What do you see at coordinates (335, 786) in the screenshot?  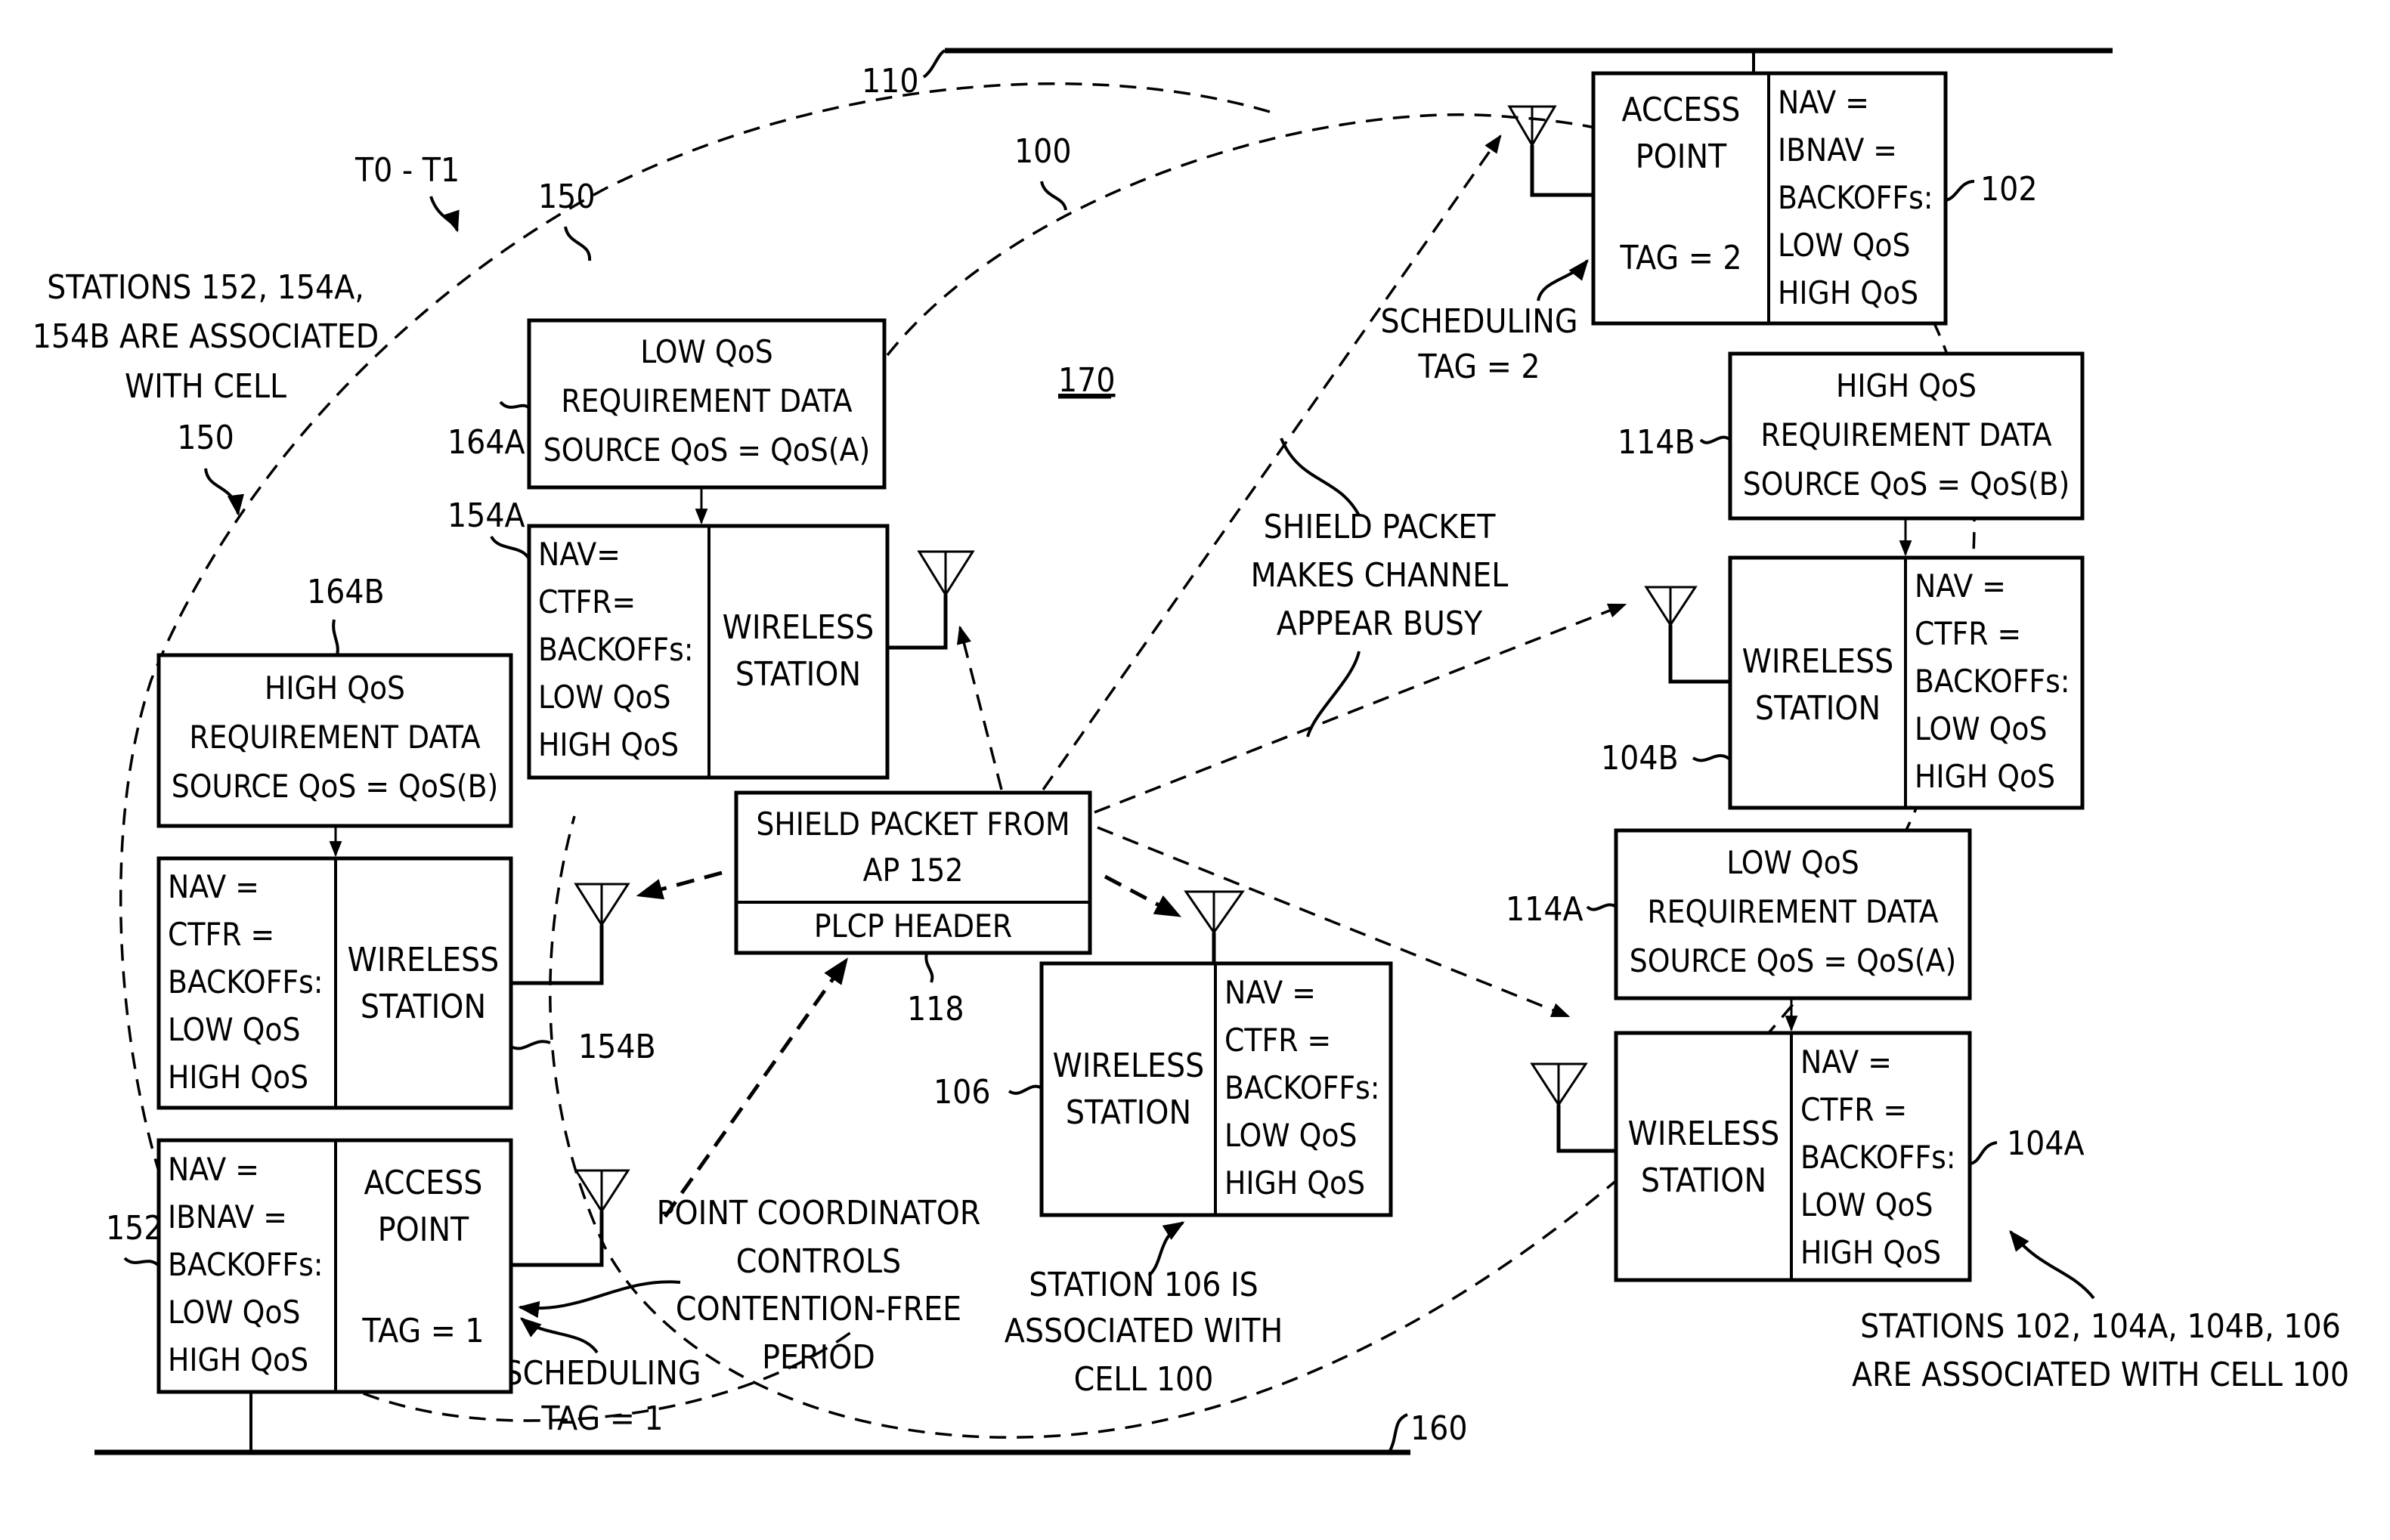 I see `d164b-line: SOURCE QoS = QoS(B)` at bounding box center [335, 786].